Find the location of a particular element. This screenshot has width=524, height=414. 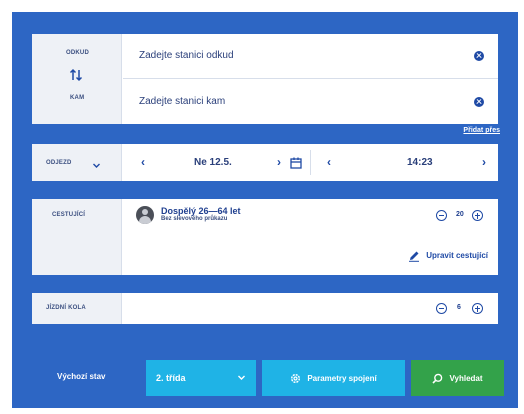

from-label: ODKUD is located at coordinates (77, 53).